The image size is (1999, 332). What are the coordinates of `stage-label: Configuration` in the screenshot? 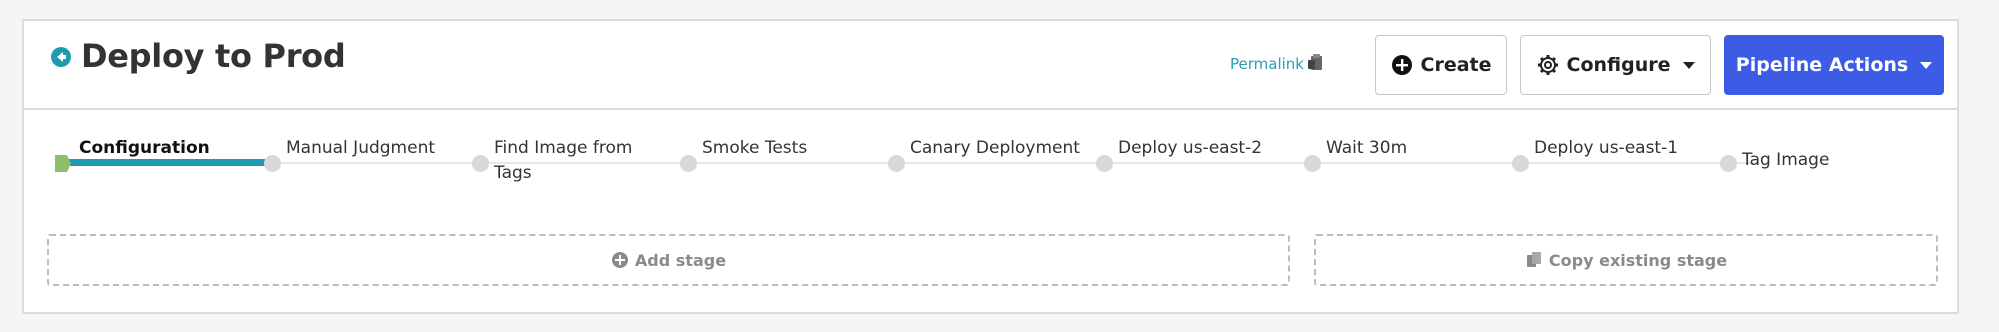 It's located at (144, 148).